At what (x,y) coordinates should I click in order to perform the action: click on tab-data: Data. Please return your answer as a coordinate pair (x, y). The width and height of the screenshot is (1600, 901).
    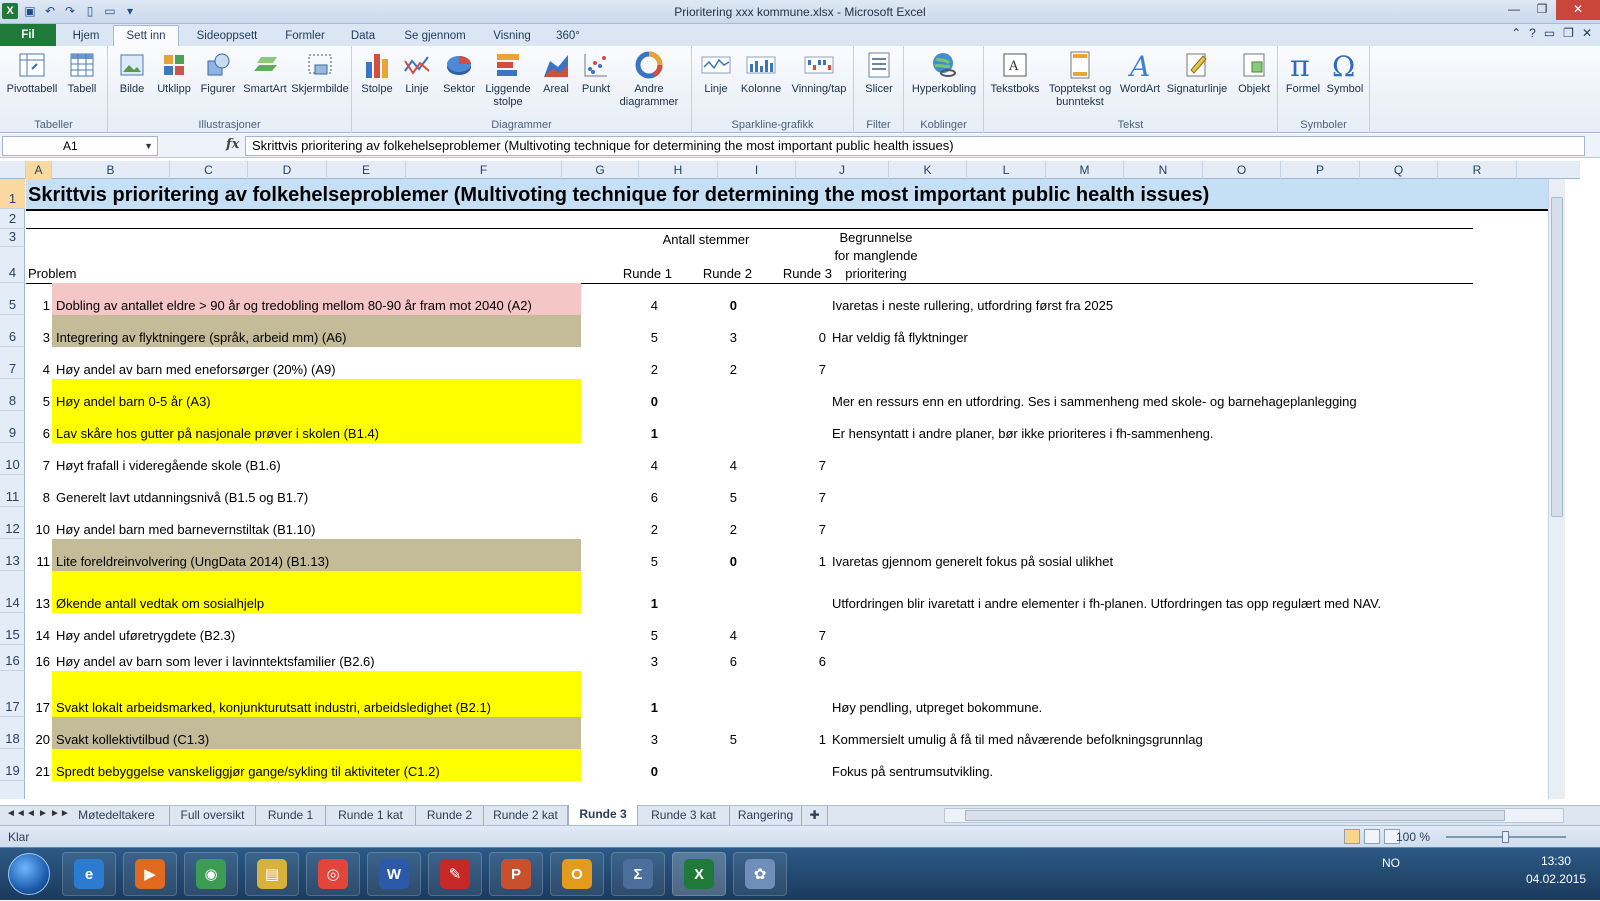
    Looking at the image, I should click on (363, 36).